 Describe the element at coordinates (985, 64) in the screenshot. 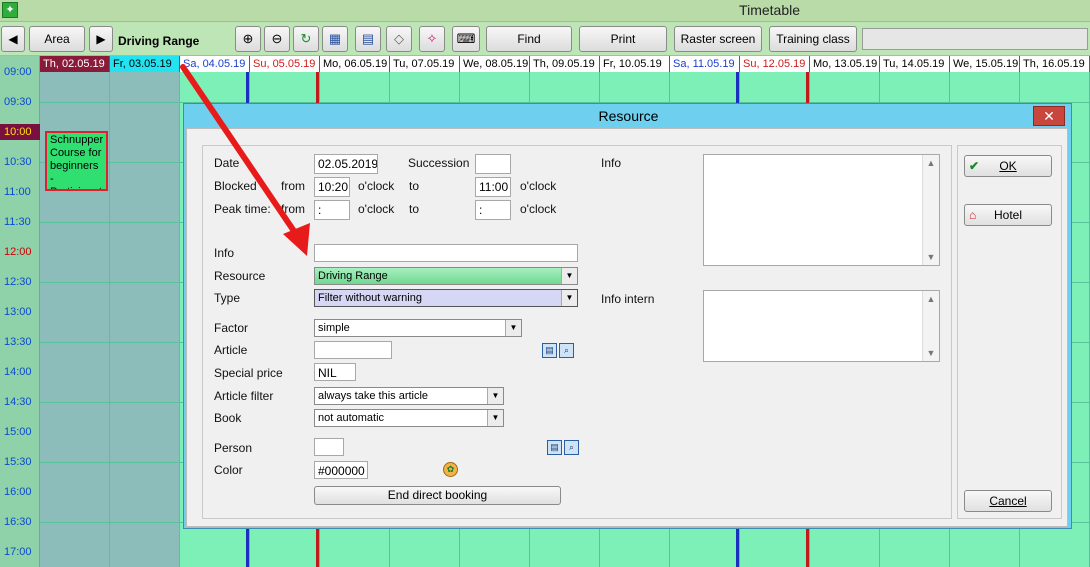

I see `day-header: We, 15.05.19` at that location.